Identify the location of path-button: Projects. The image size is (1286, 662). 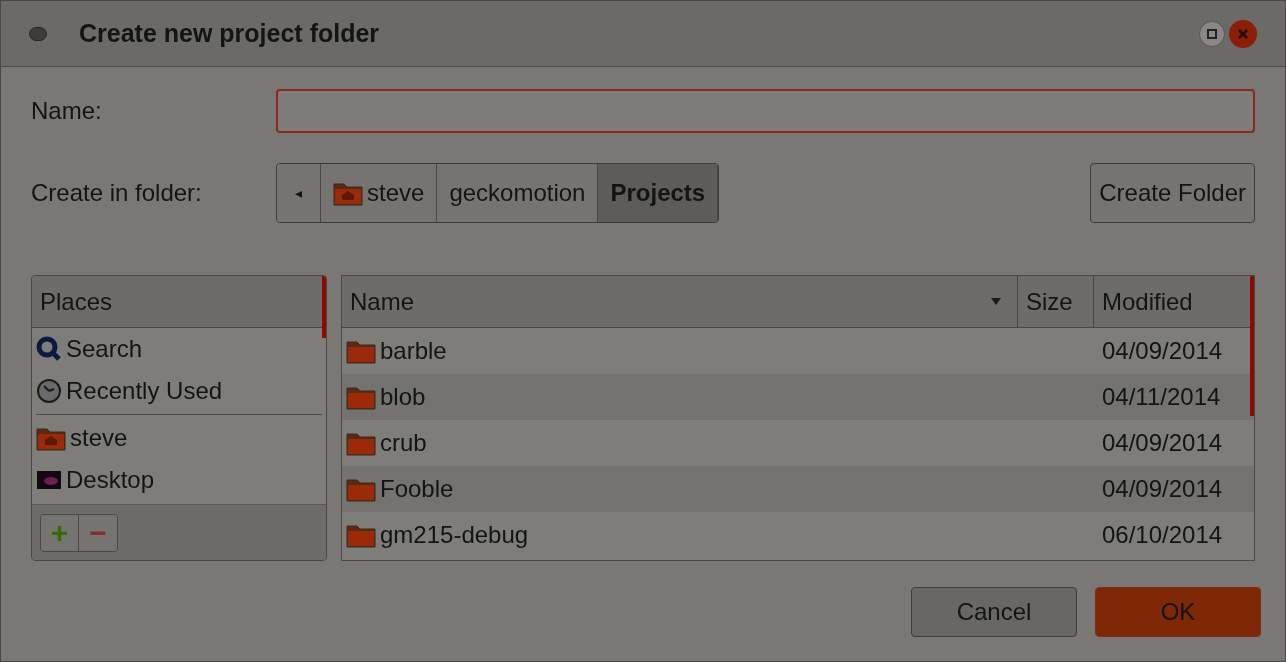
(658, 193).